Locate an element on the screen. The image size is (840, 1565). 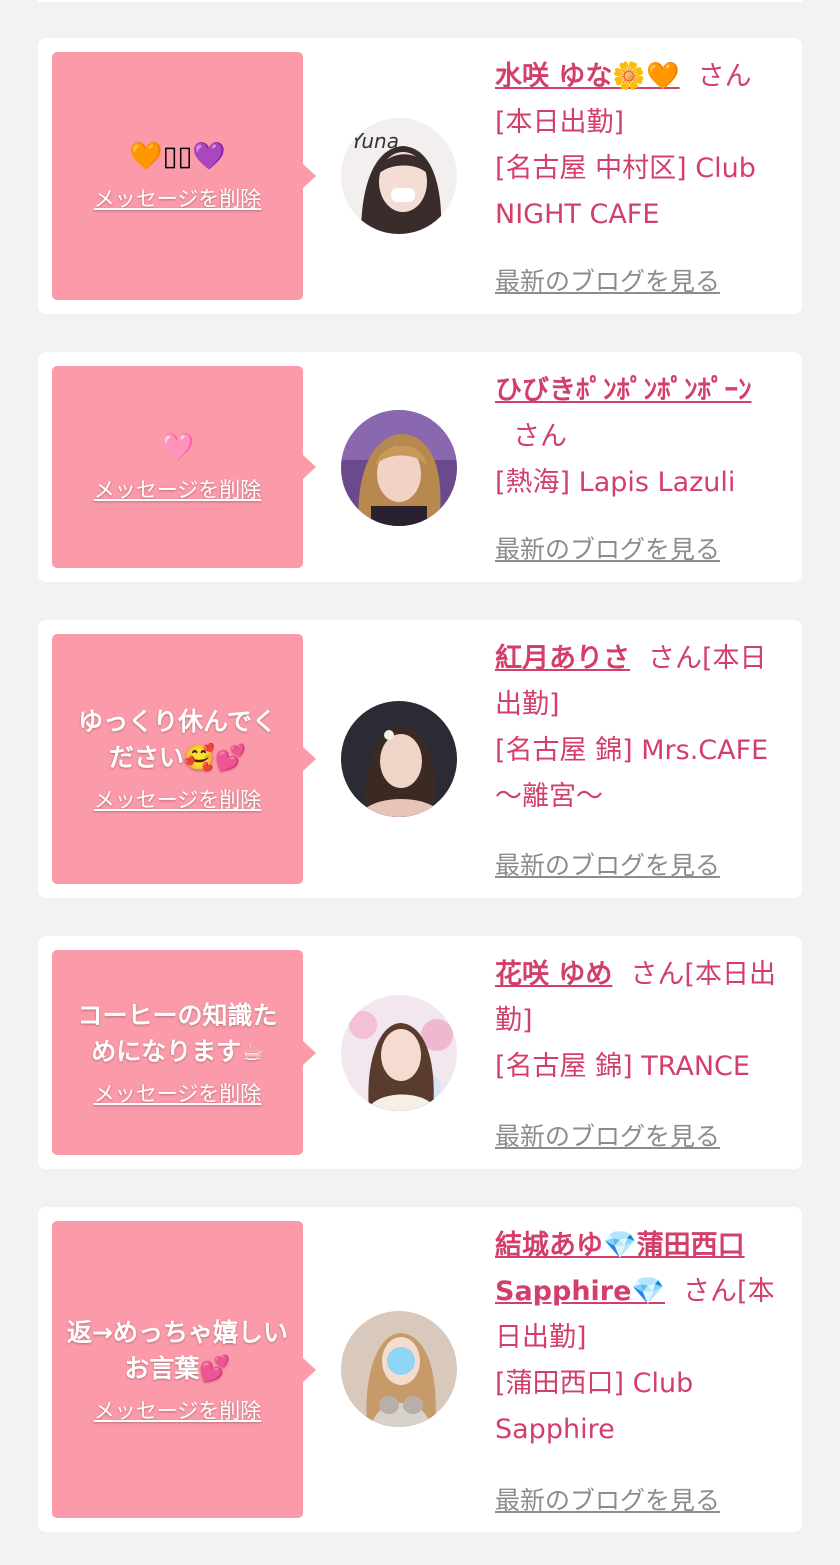
avatar-caption: Yuna is located at coordinates (375, 141).